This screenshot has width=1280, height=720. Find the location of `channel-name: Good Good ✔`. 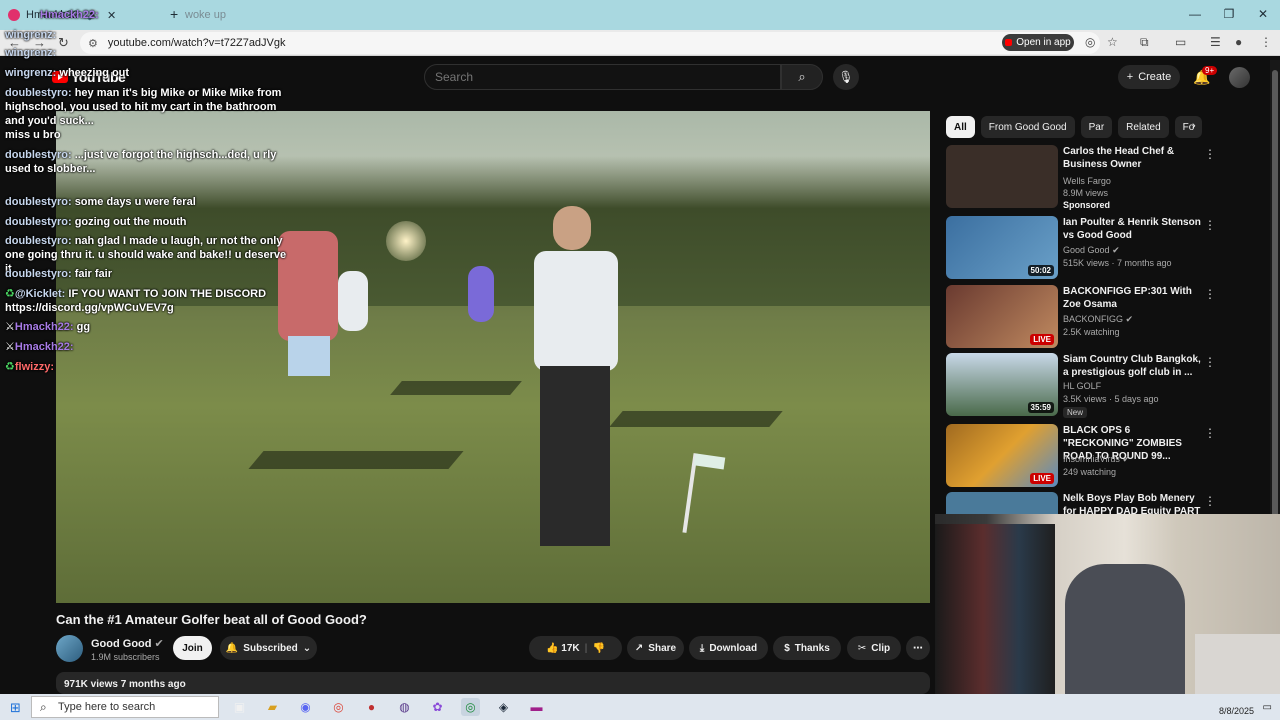

channel-name: Good Good ✔ is located at coordinates (127, 643).